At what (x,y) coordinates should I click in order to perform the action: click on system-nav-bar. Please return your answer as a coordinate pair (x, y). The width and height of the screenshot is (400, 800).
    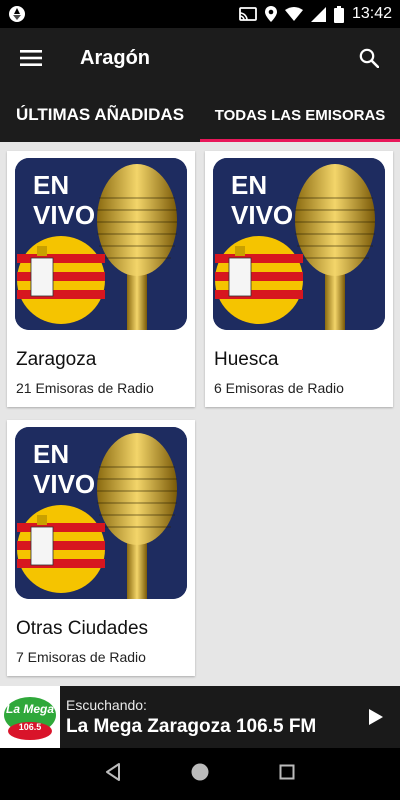
    Looking at the image, I should click on (200, 774).